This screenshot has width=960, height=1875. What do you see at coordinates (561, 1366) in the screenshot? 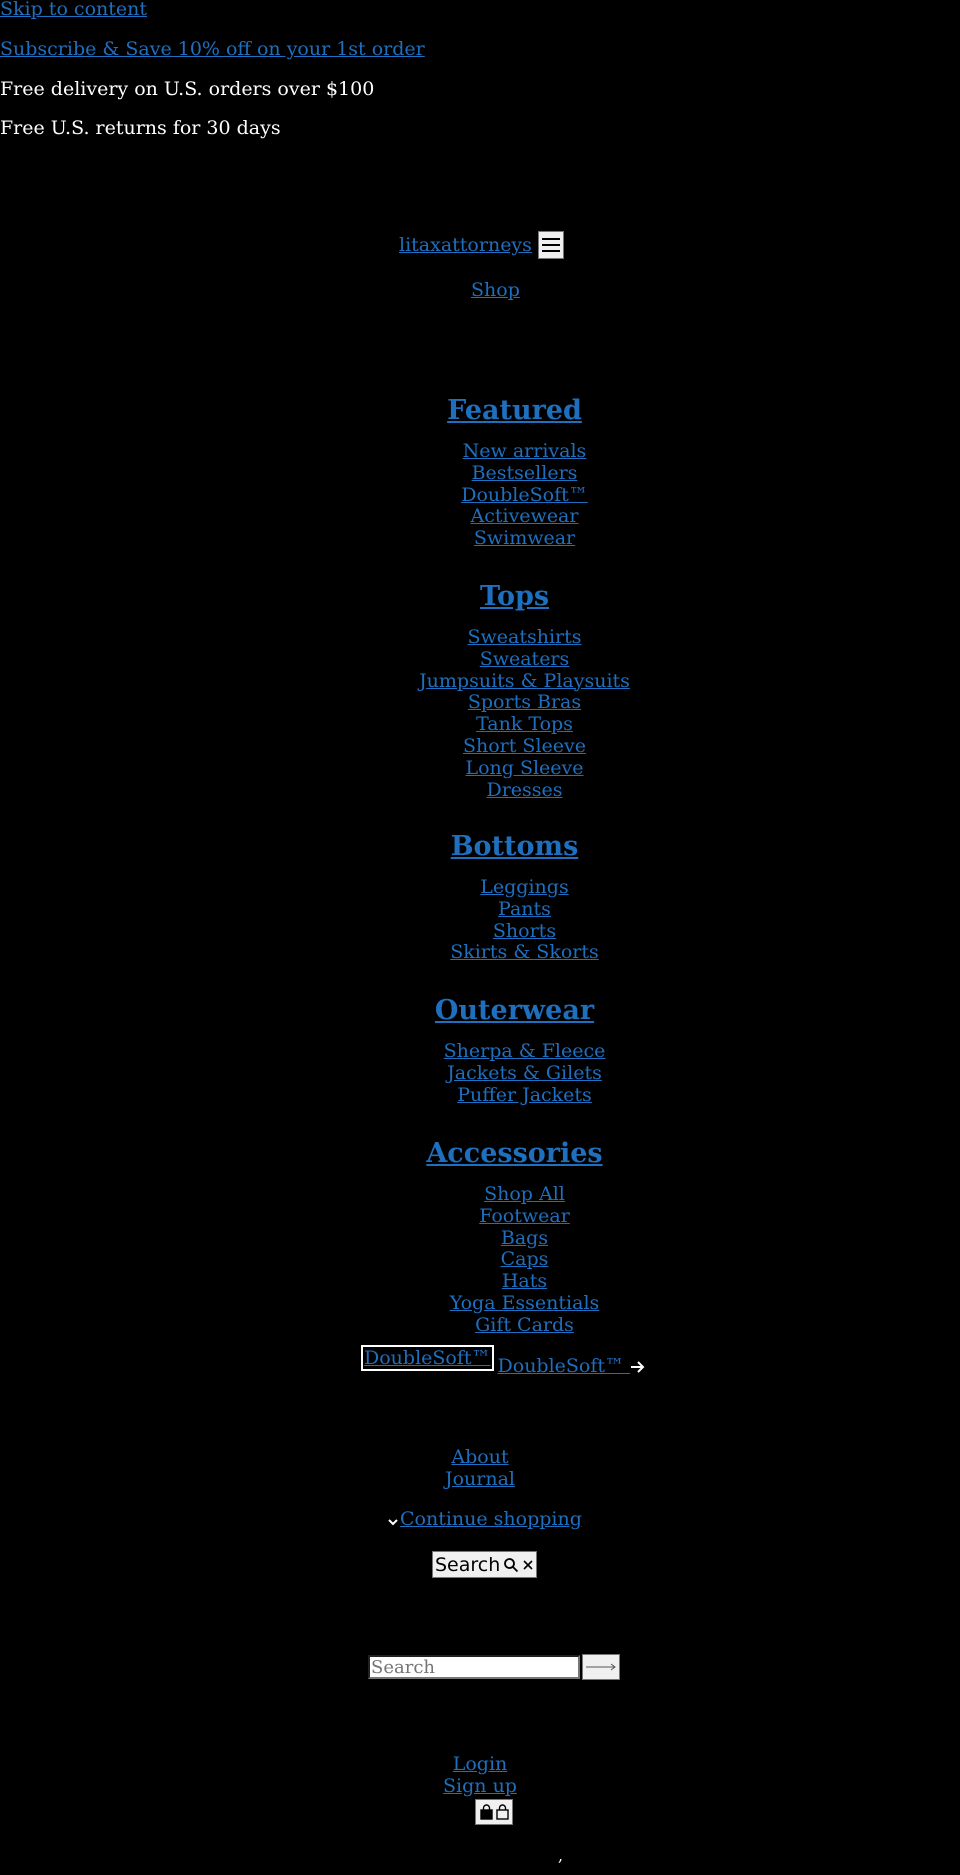
I see `promo-link-label: DoubleSoft™` at bounding box center [561, 1366].